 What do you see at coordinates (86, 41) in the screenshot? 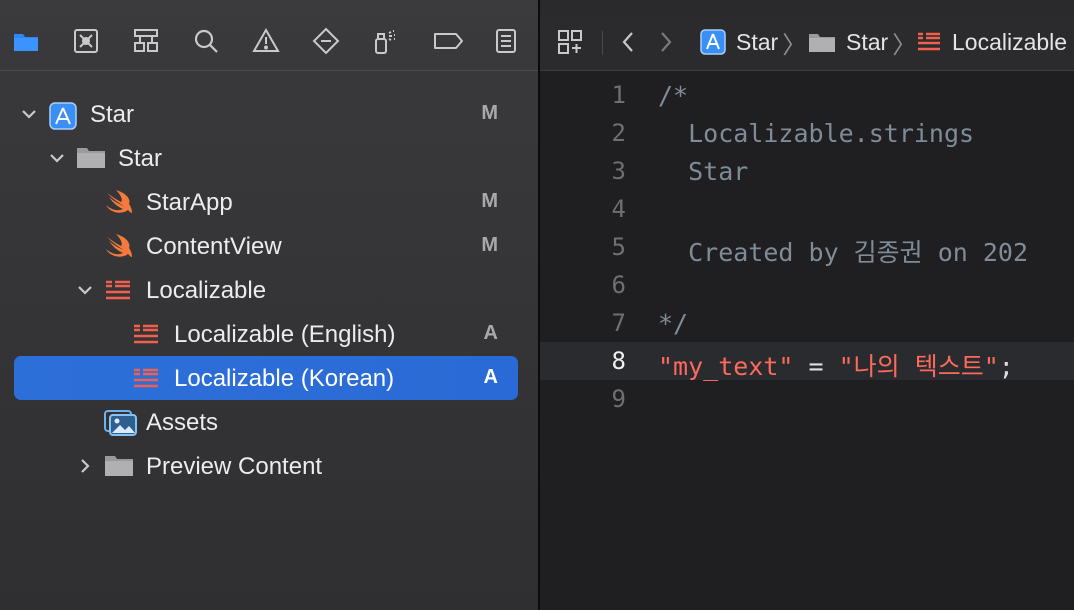
I see `source-control-icon` at bounding box center [86, 41].